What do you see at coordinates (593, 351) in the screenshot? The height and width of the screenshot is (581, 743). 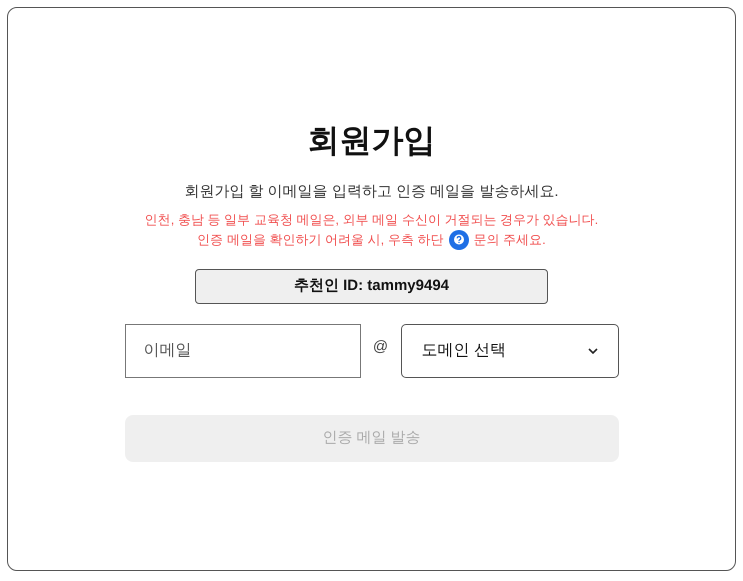 I see `chevron-down-icon` at bounding box center [593, 351].